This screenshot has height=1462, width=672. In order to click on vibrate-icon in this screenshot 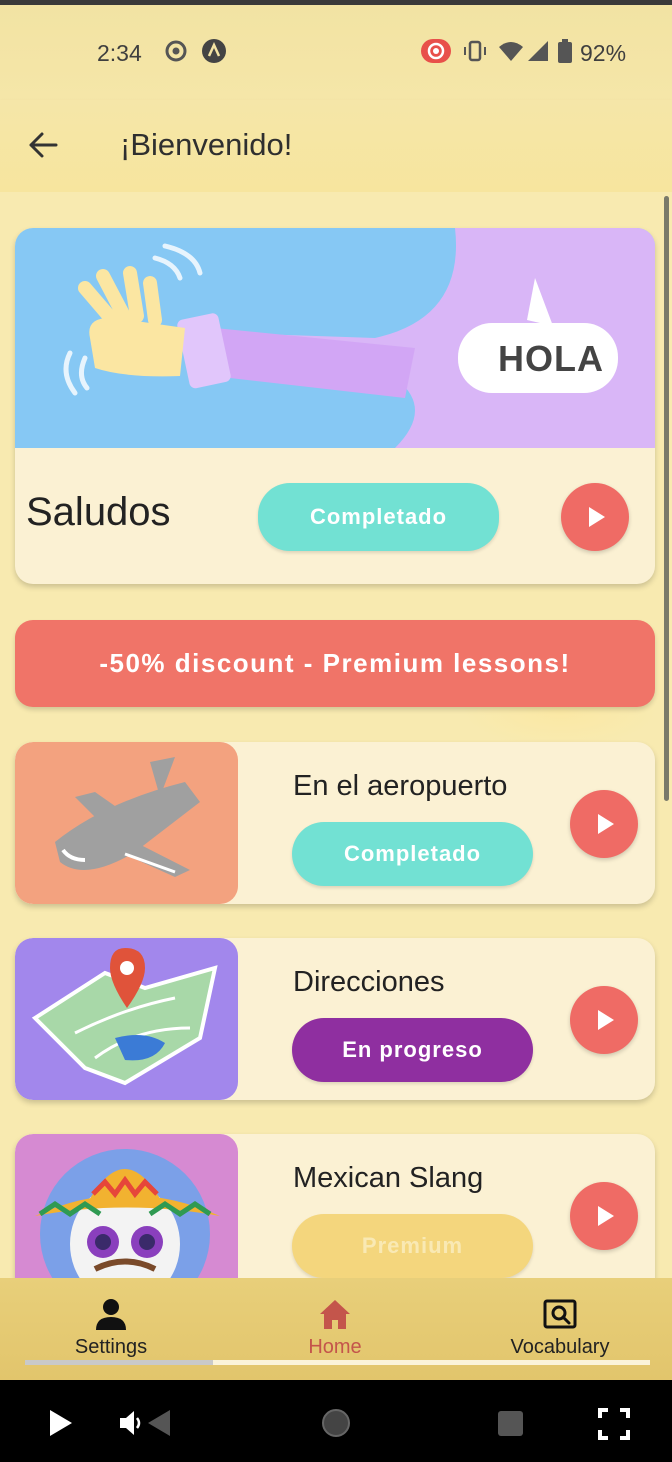, I will do `click(475, 51)`.